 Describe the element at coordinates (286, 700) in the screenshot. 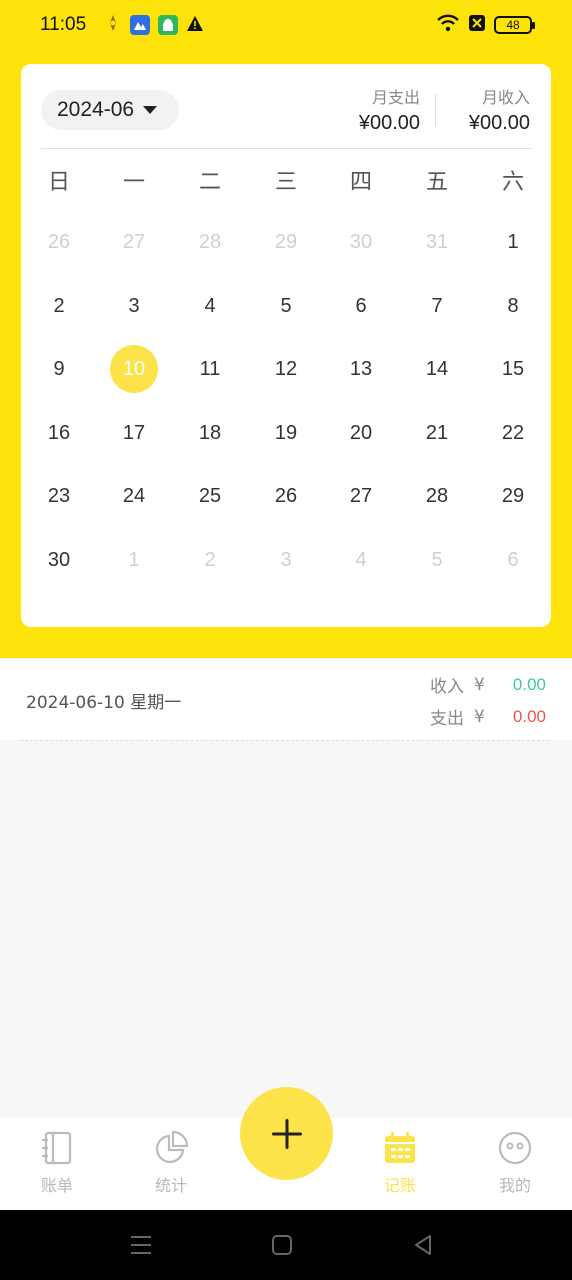

I see `day-summary: 2024-06-10 星期一 收入 ¥ 0.00 支出 ¥ 0.00` at that location.